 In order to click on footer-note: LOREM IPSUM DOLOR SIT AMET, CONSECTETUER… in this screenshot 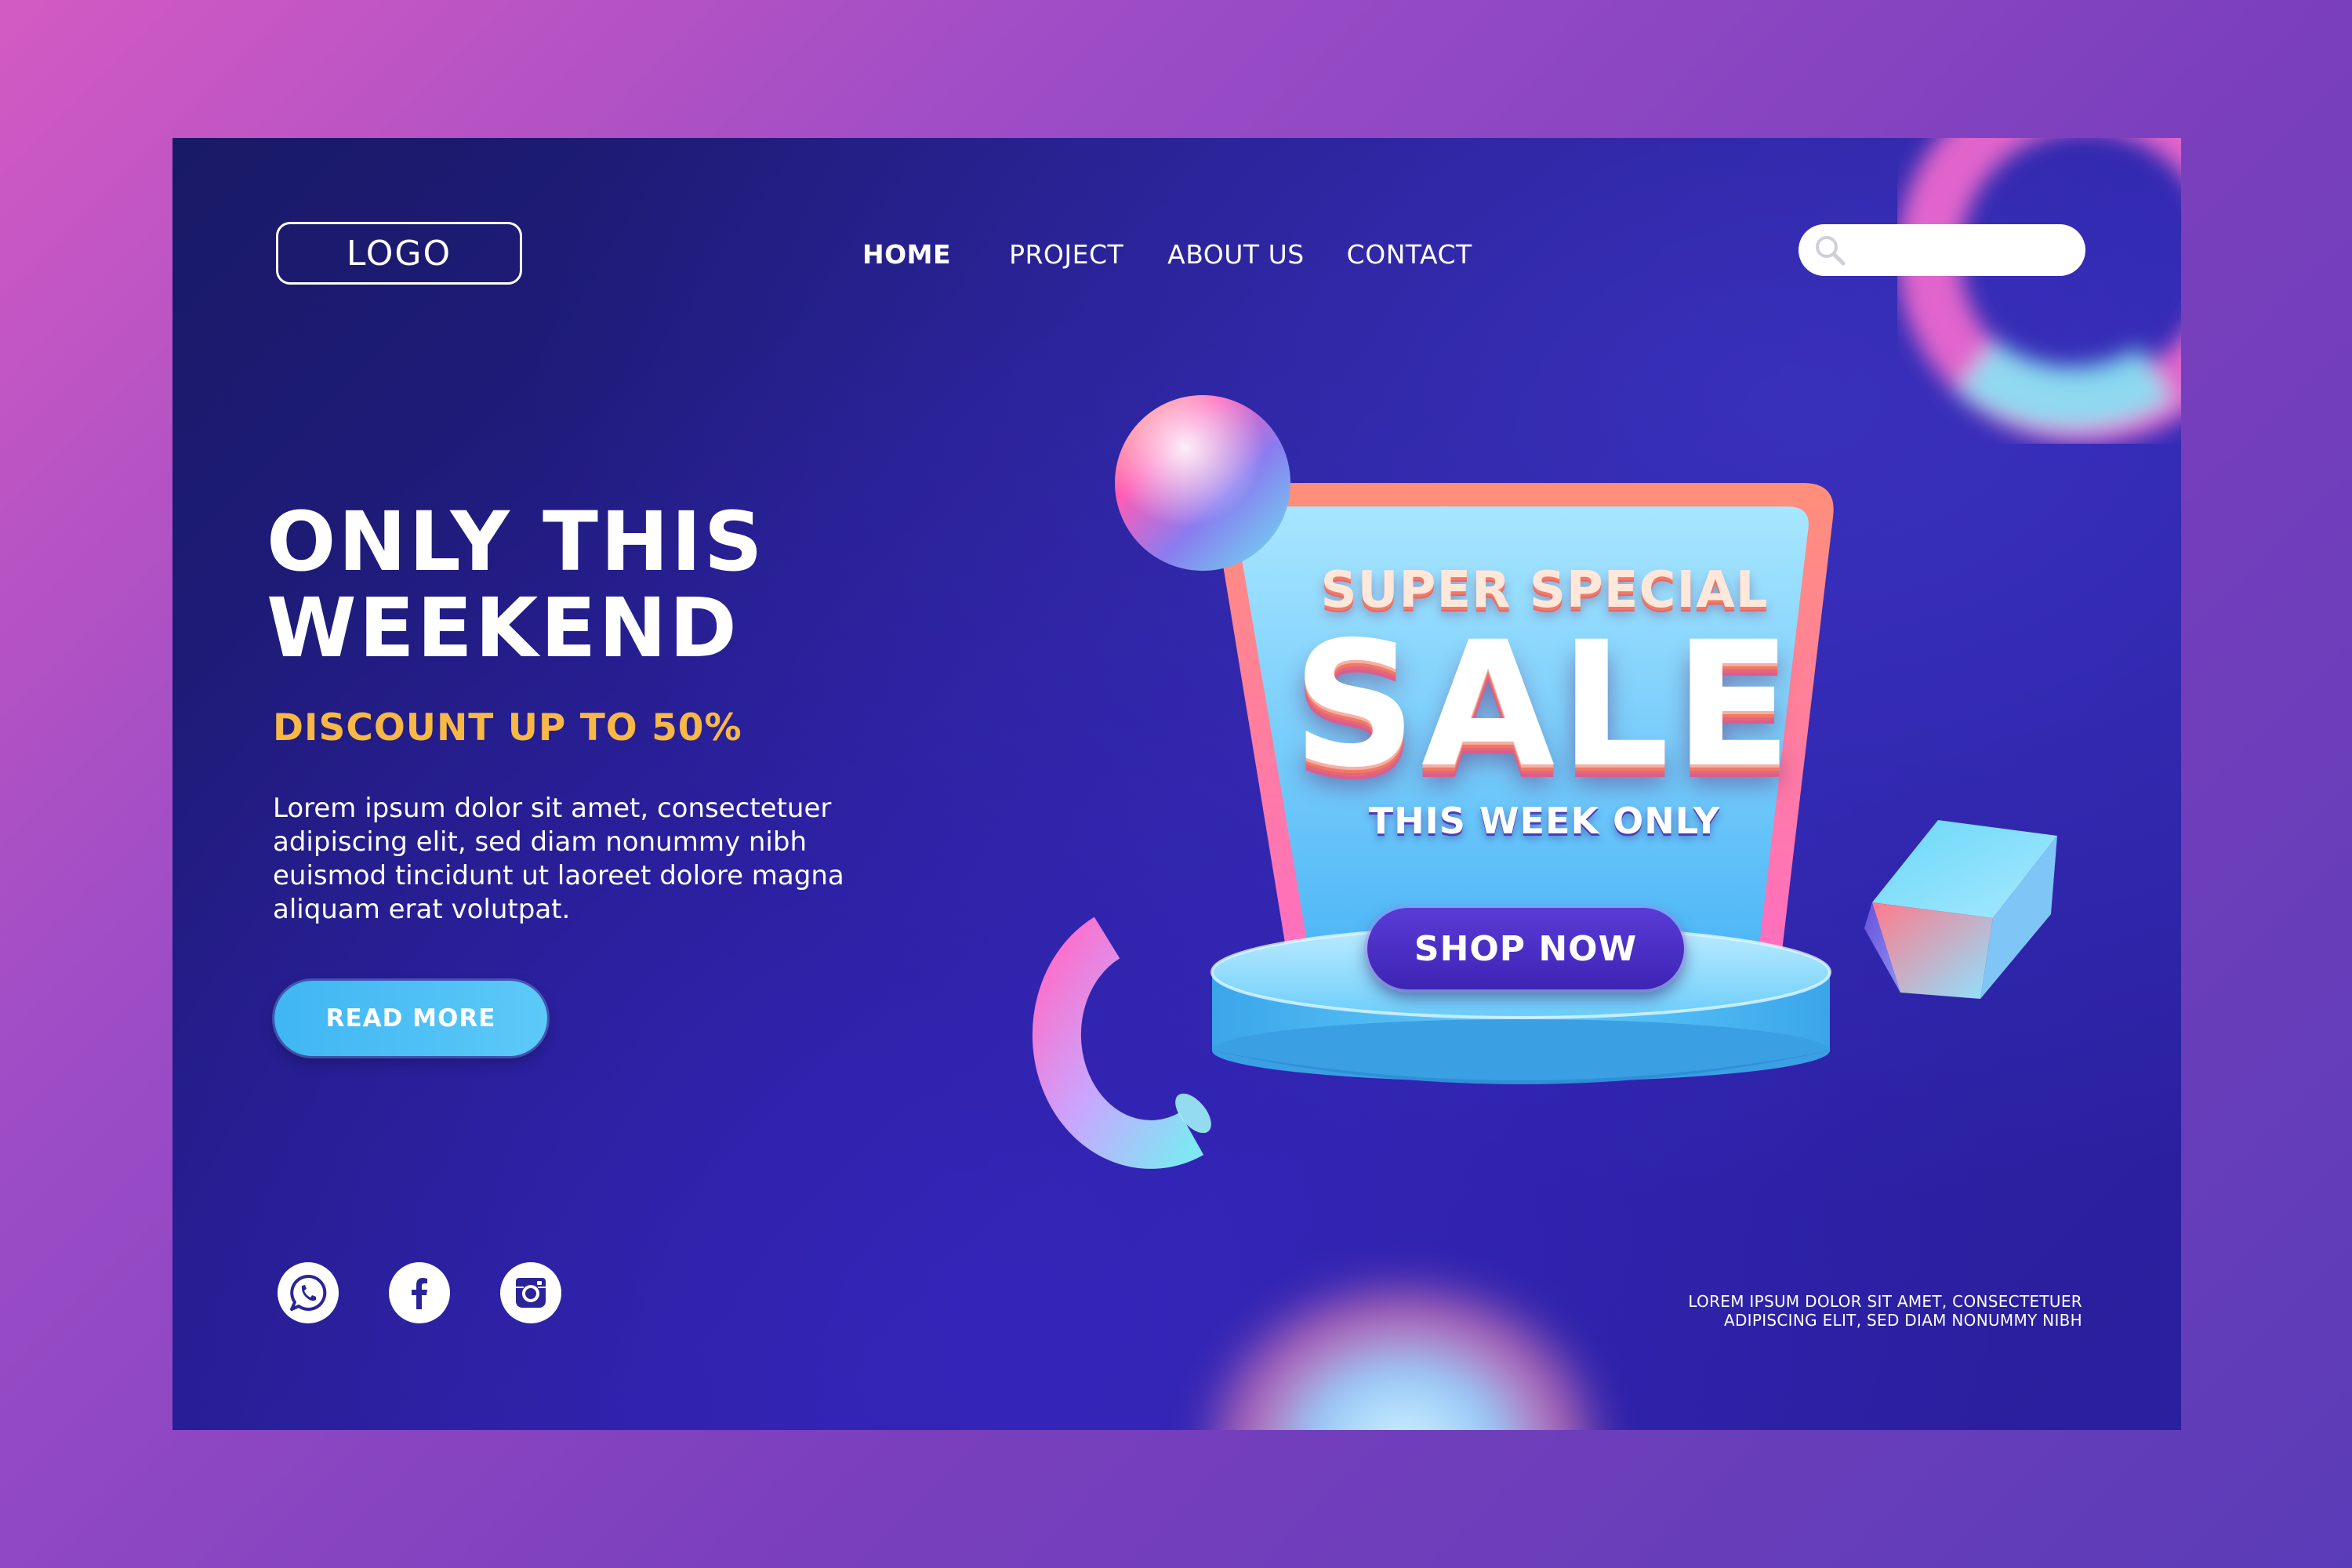, I will do `click(1808, 1311)`.